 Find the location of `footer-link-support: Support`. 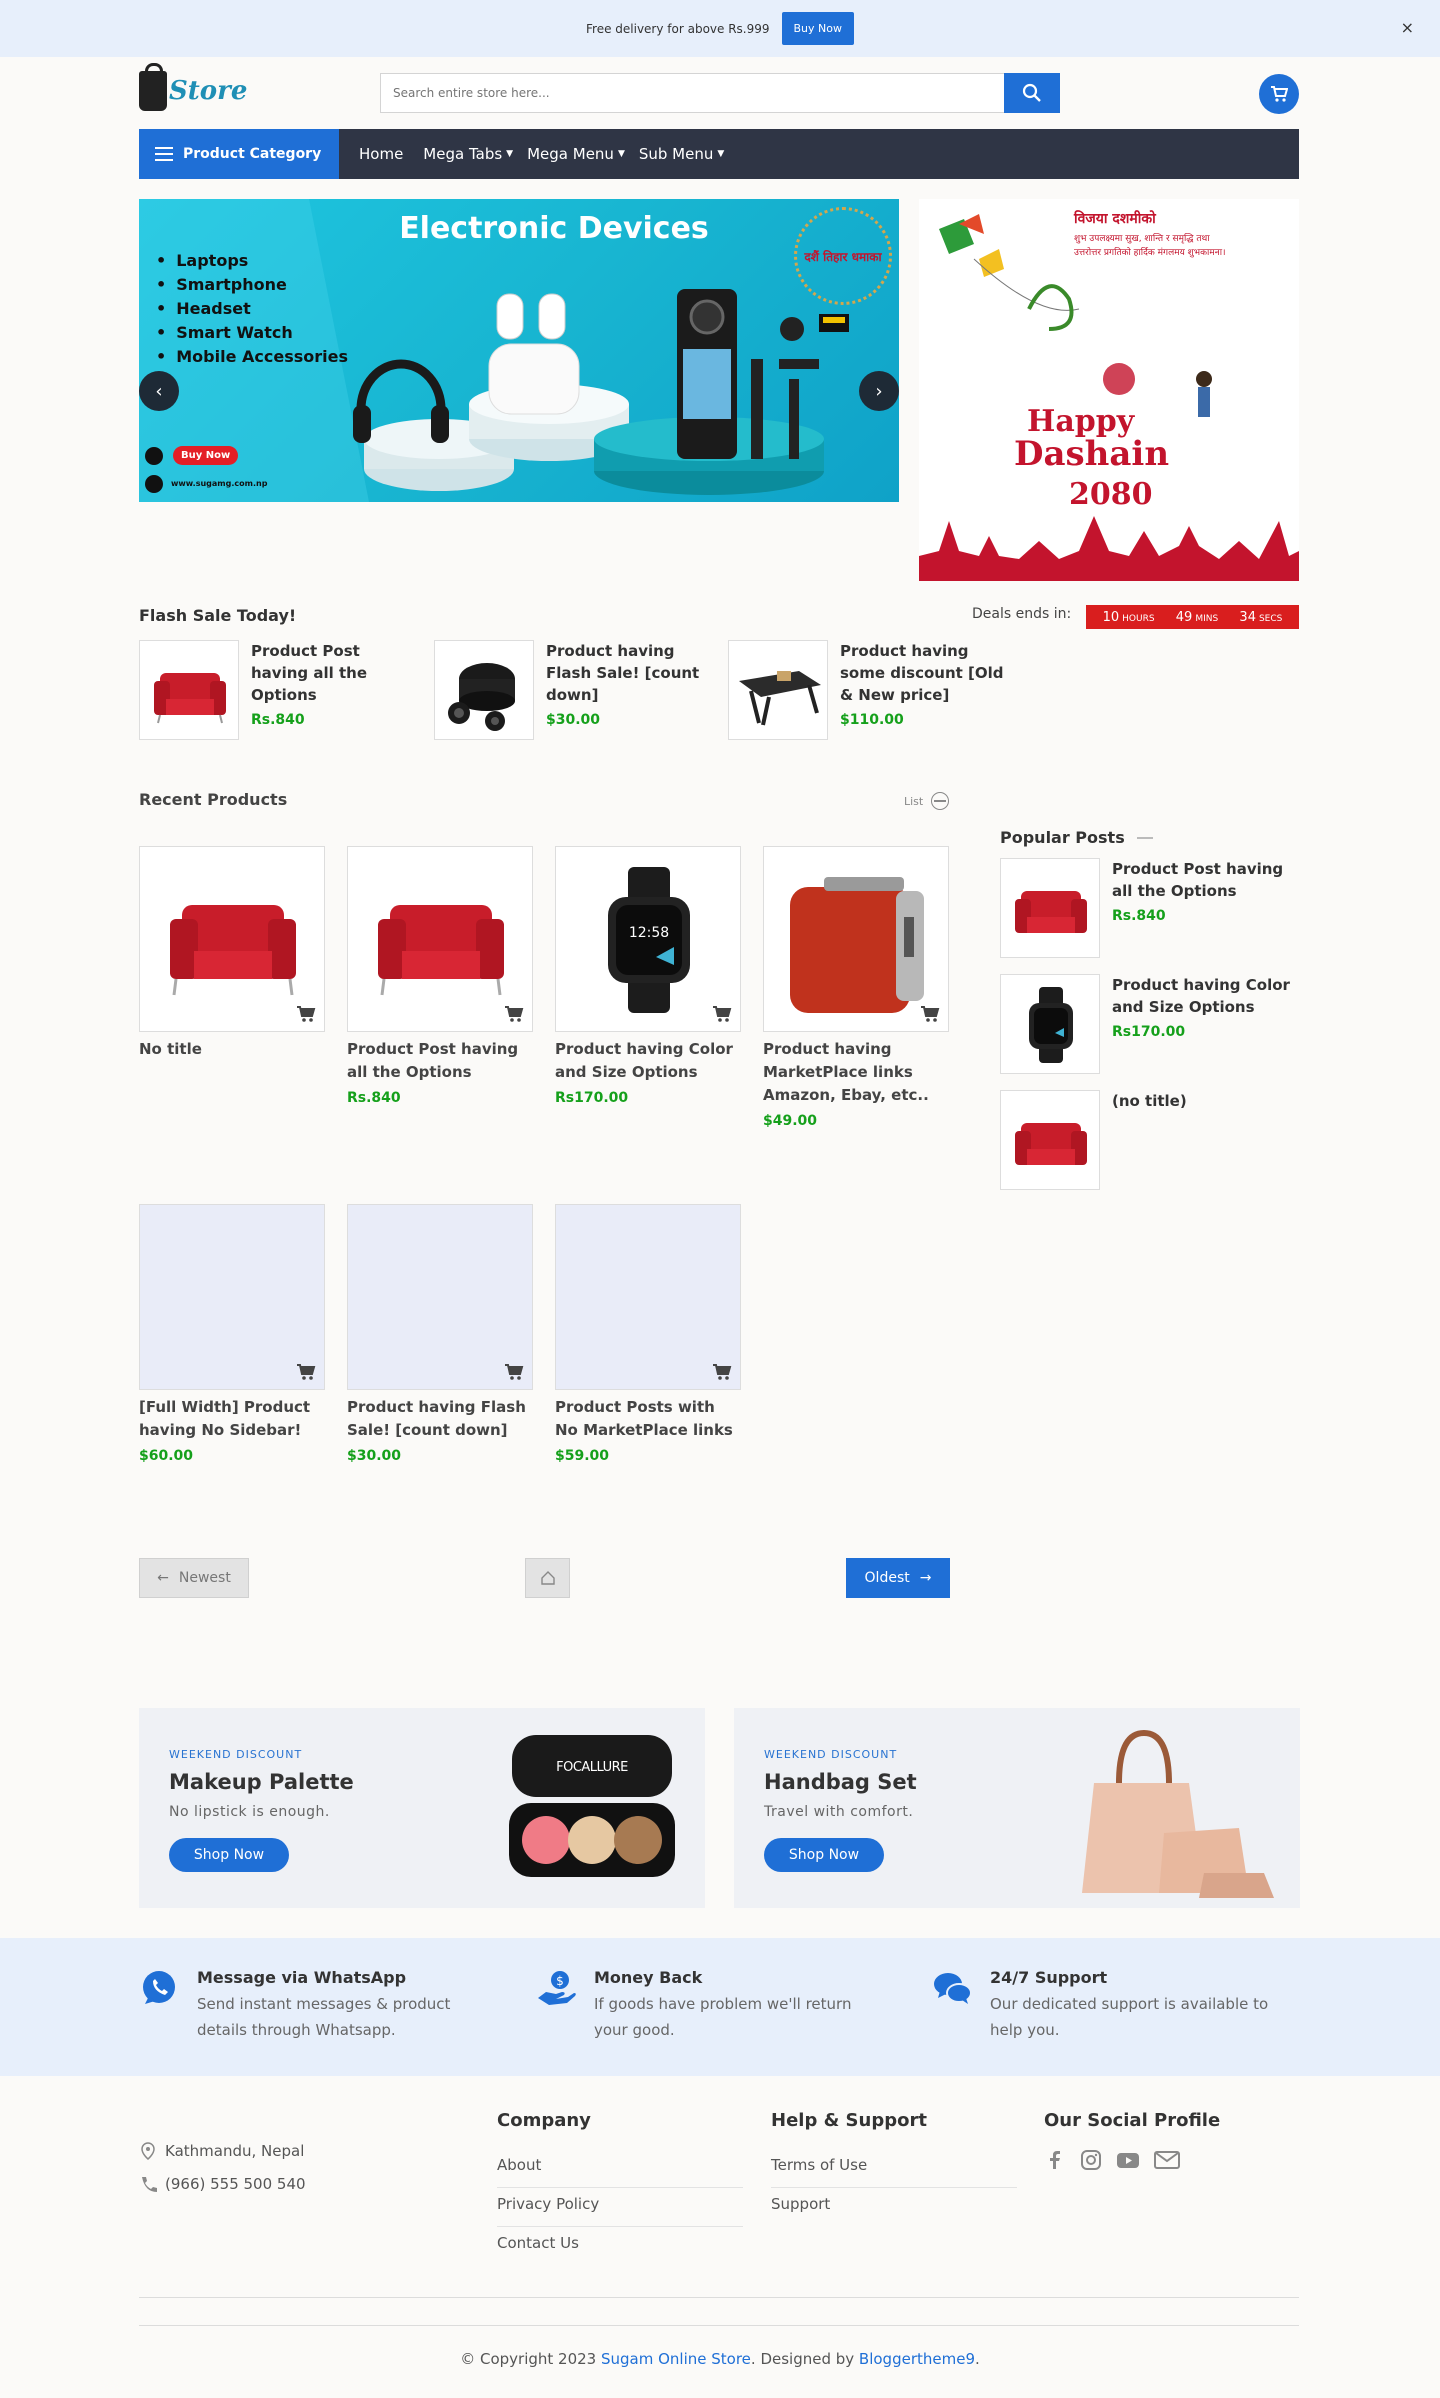

footer-link-support: Support is located at coordinates (894, 2207).